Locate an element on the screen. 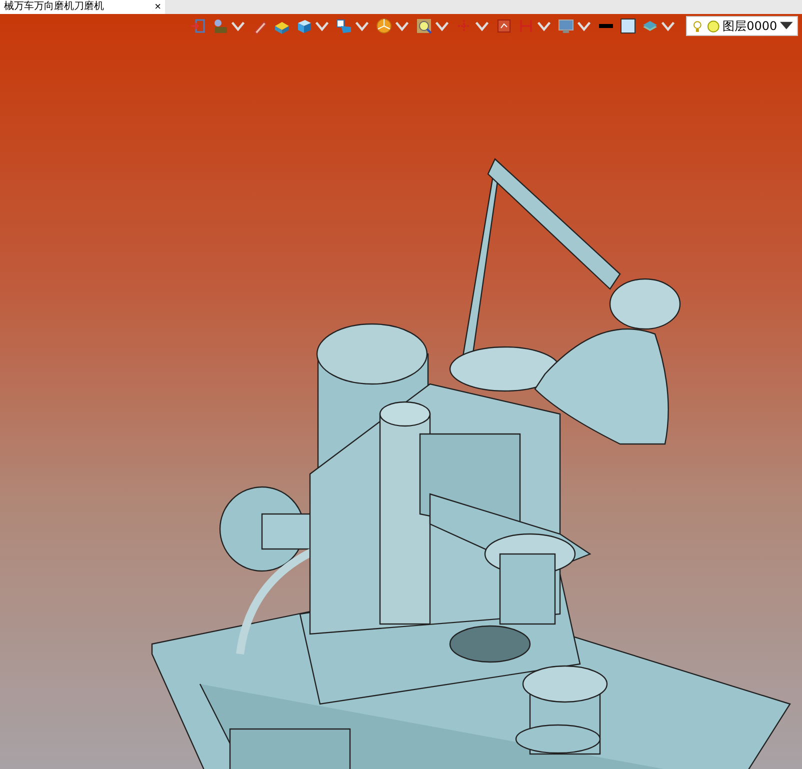  close-button: × is located at coordinates (157, 7).